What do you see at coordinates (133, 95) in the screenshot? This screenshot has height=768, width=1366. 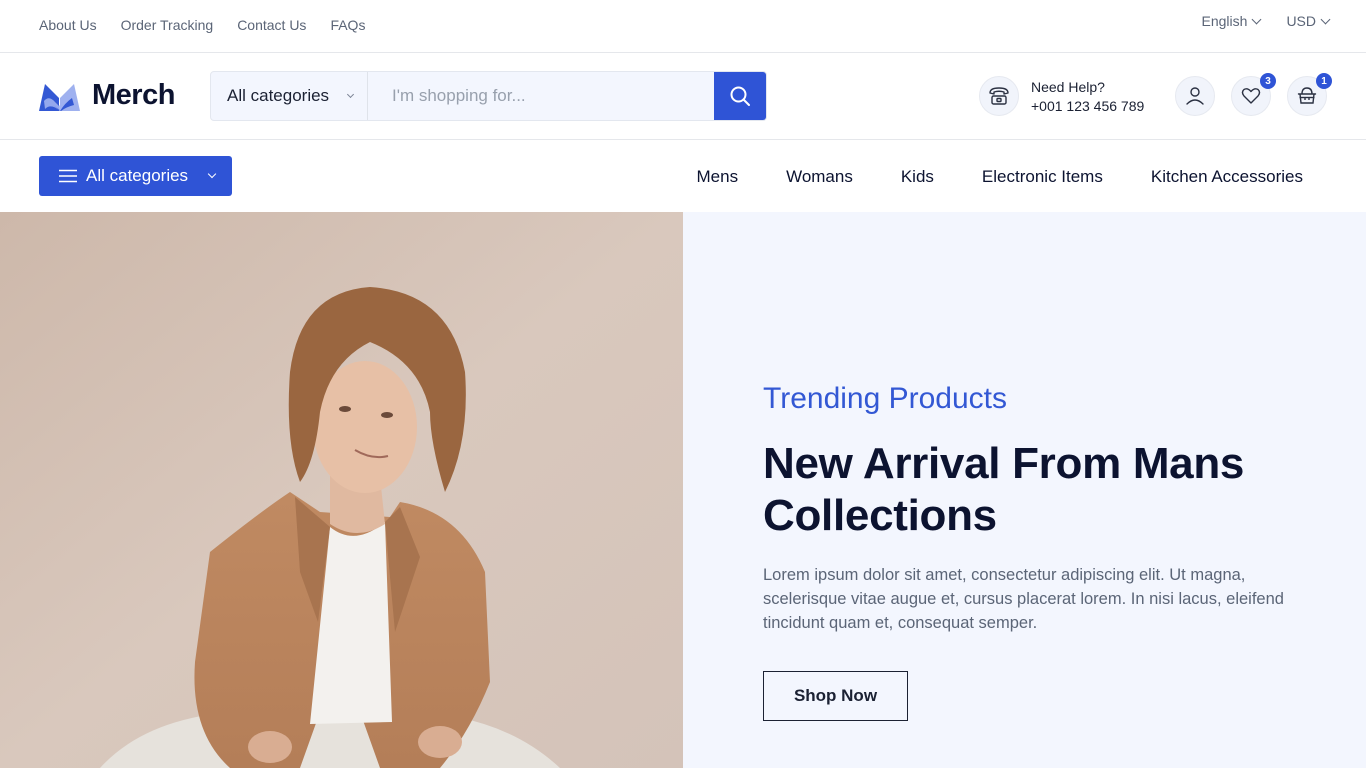 I see `logo-text: Merch` at bounding box center [133, 95].